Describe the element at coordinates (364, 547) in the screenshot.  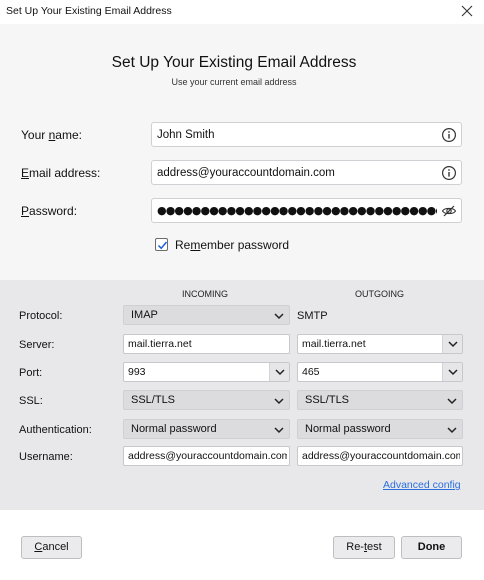
I see `retest-button: Re-test` at that location.